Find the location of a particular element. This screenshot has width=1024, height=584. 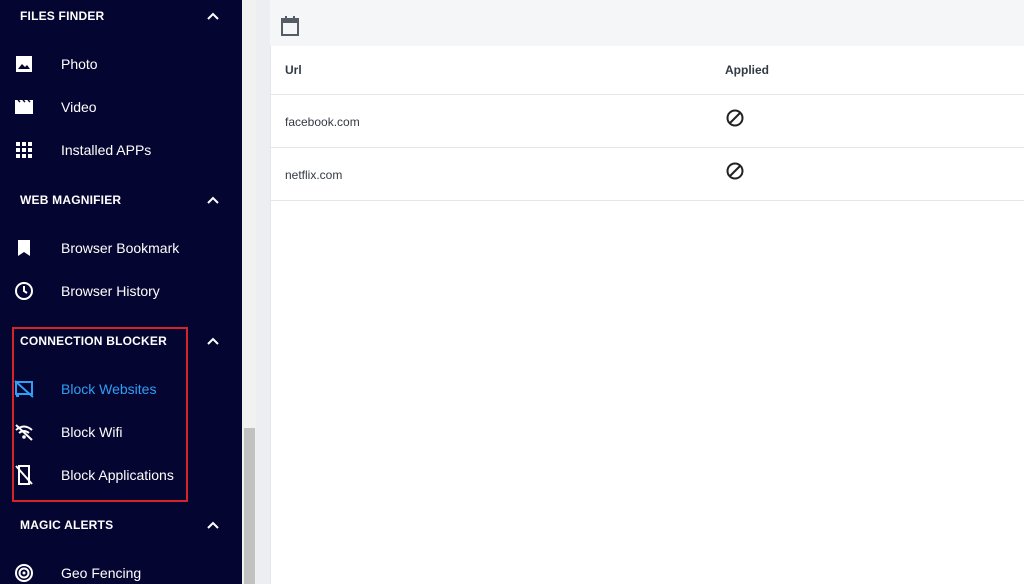

sidebar-item-block-wifi: Block Wifi is located at coordinates (121, 432).